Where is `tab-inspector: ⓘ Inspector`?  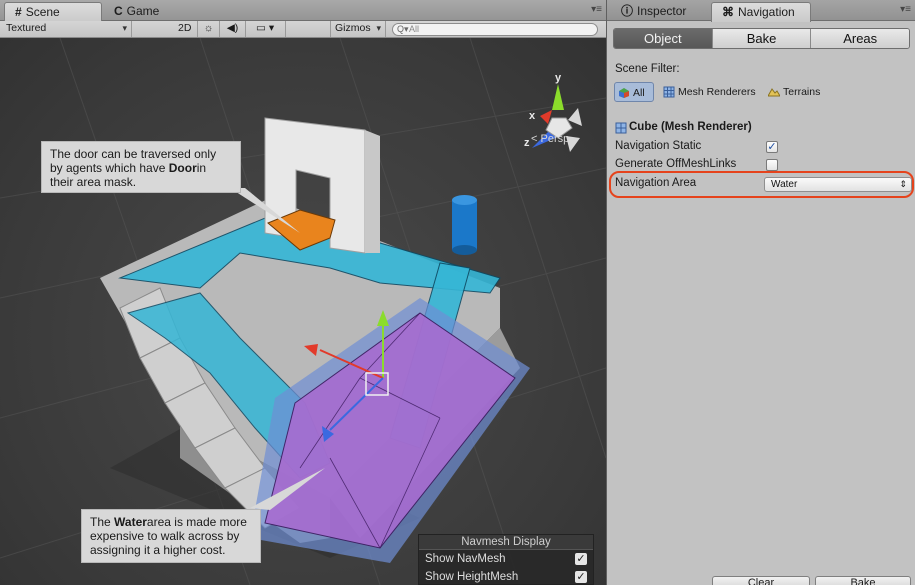 tab-inspector: ⓘ Inspector is located at coordinates (660, 11).